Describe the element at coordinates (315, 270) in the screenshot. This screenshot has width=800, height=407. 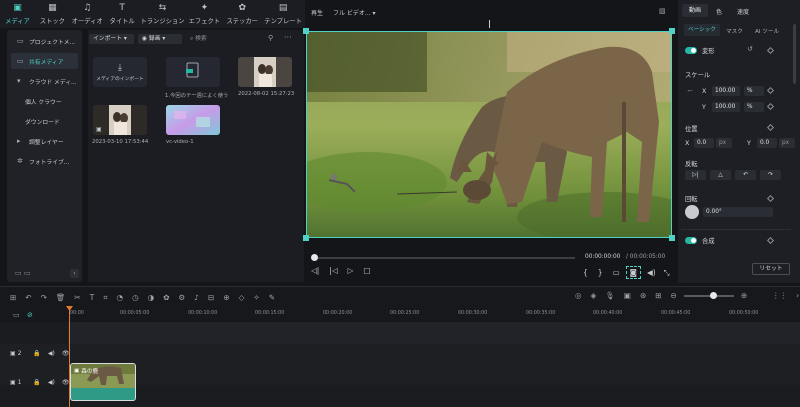
I see `prev-frame-icon: ◁|` at that location.